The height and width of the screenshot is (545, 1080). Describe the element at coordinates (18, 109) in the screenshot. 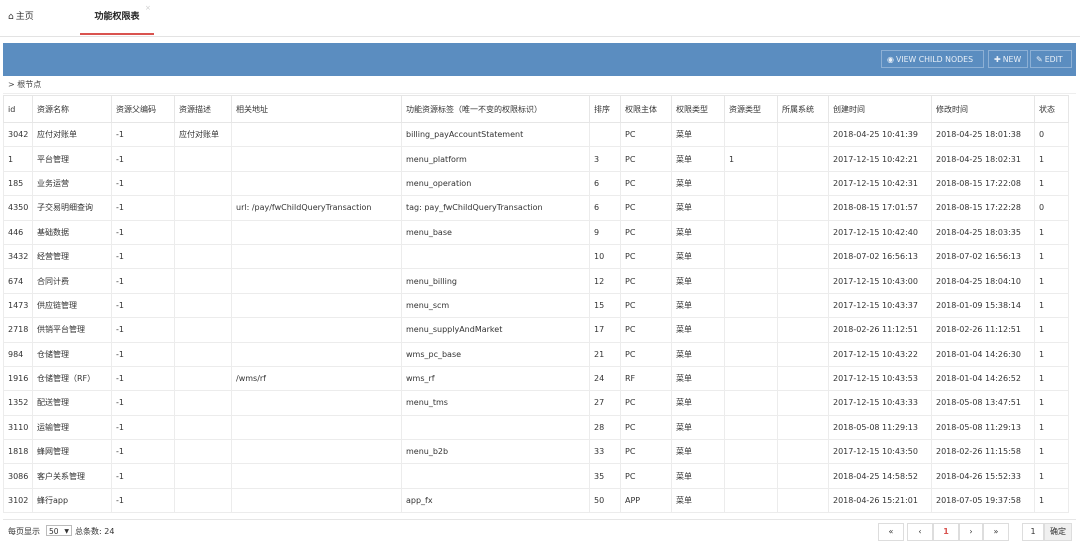

I see `column-header: id` at that location.